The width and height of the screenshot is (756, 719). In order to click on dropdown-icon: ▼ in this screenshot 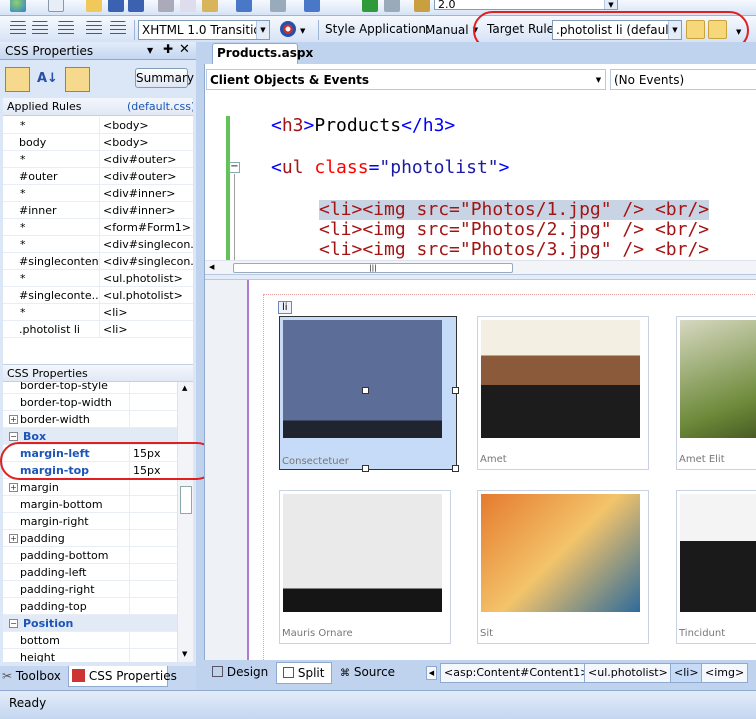, I will do `click(150, 50)`.